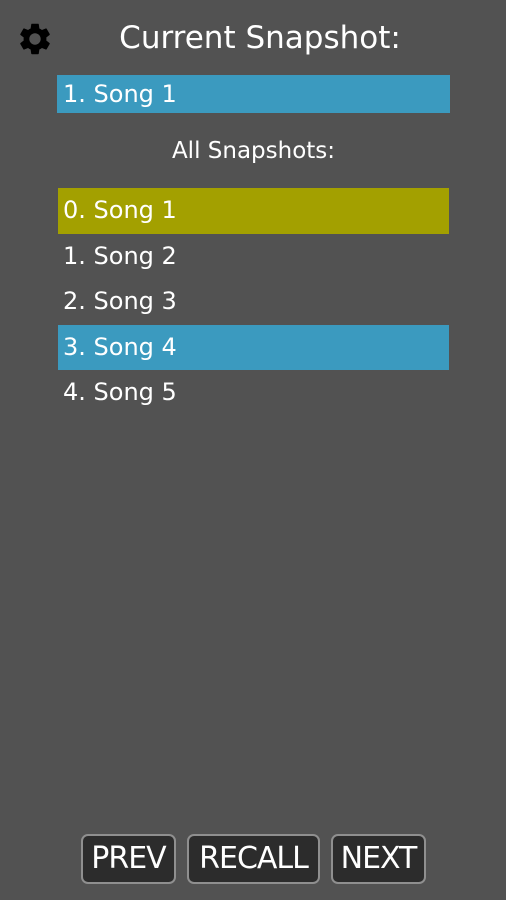  Describe the element at coordinates (253, 393) in the screenshot. I see `snapshot-item-4: 4. Song 5` at that location.